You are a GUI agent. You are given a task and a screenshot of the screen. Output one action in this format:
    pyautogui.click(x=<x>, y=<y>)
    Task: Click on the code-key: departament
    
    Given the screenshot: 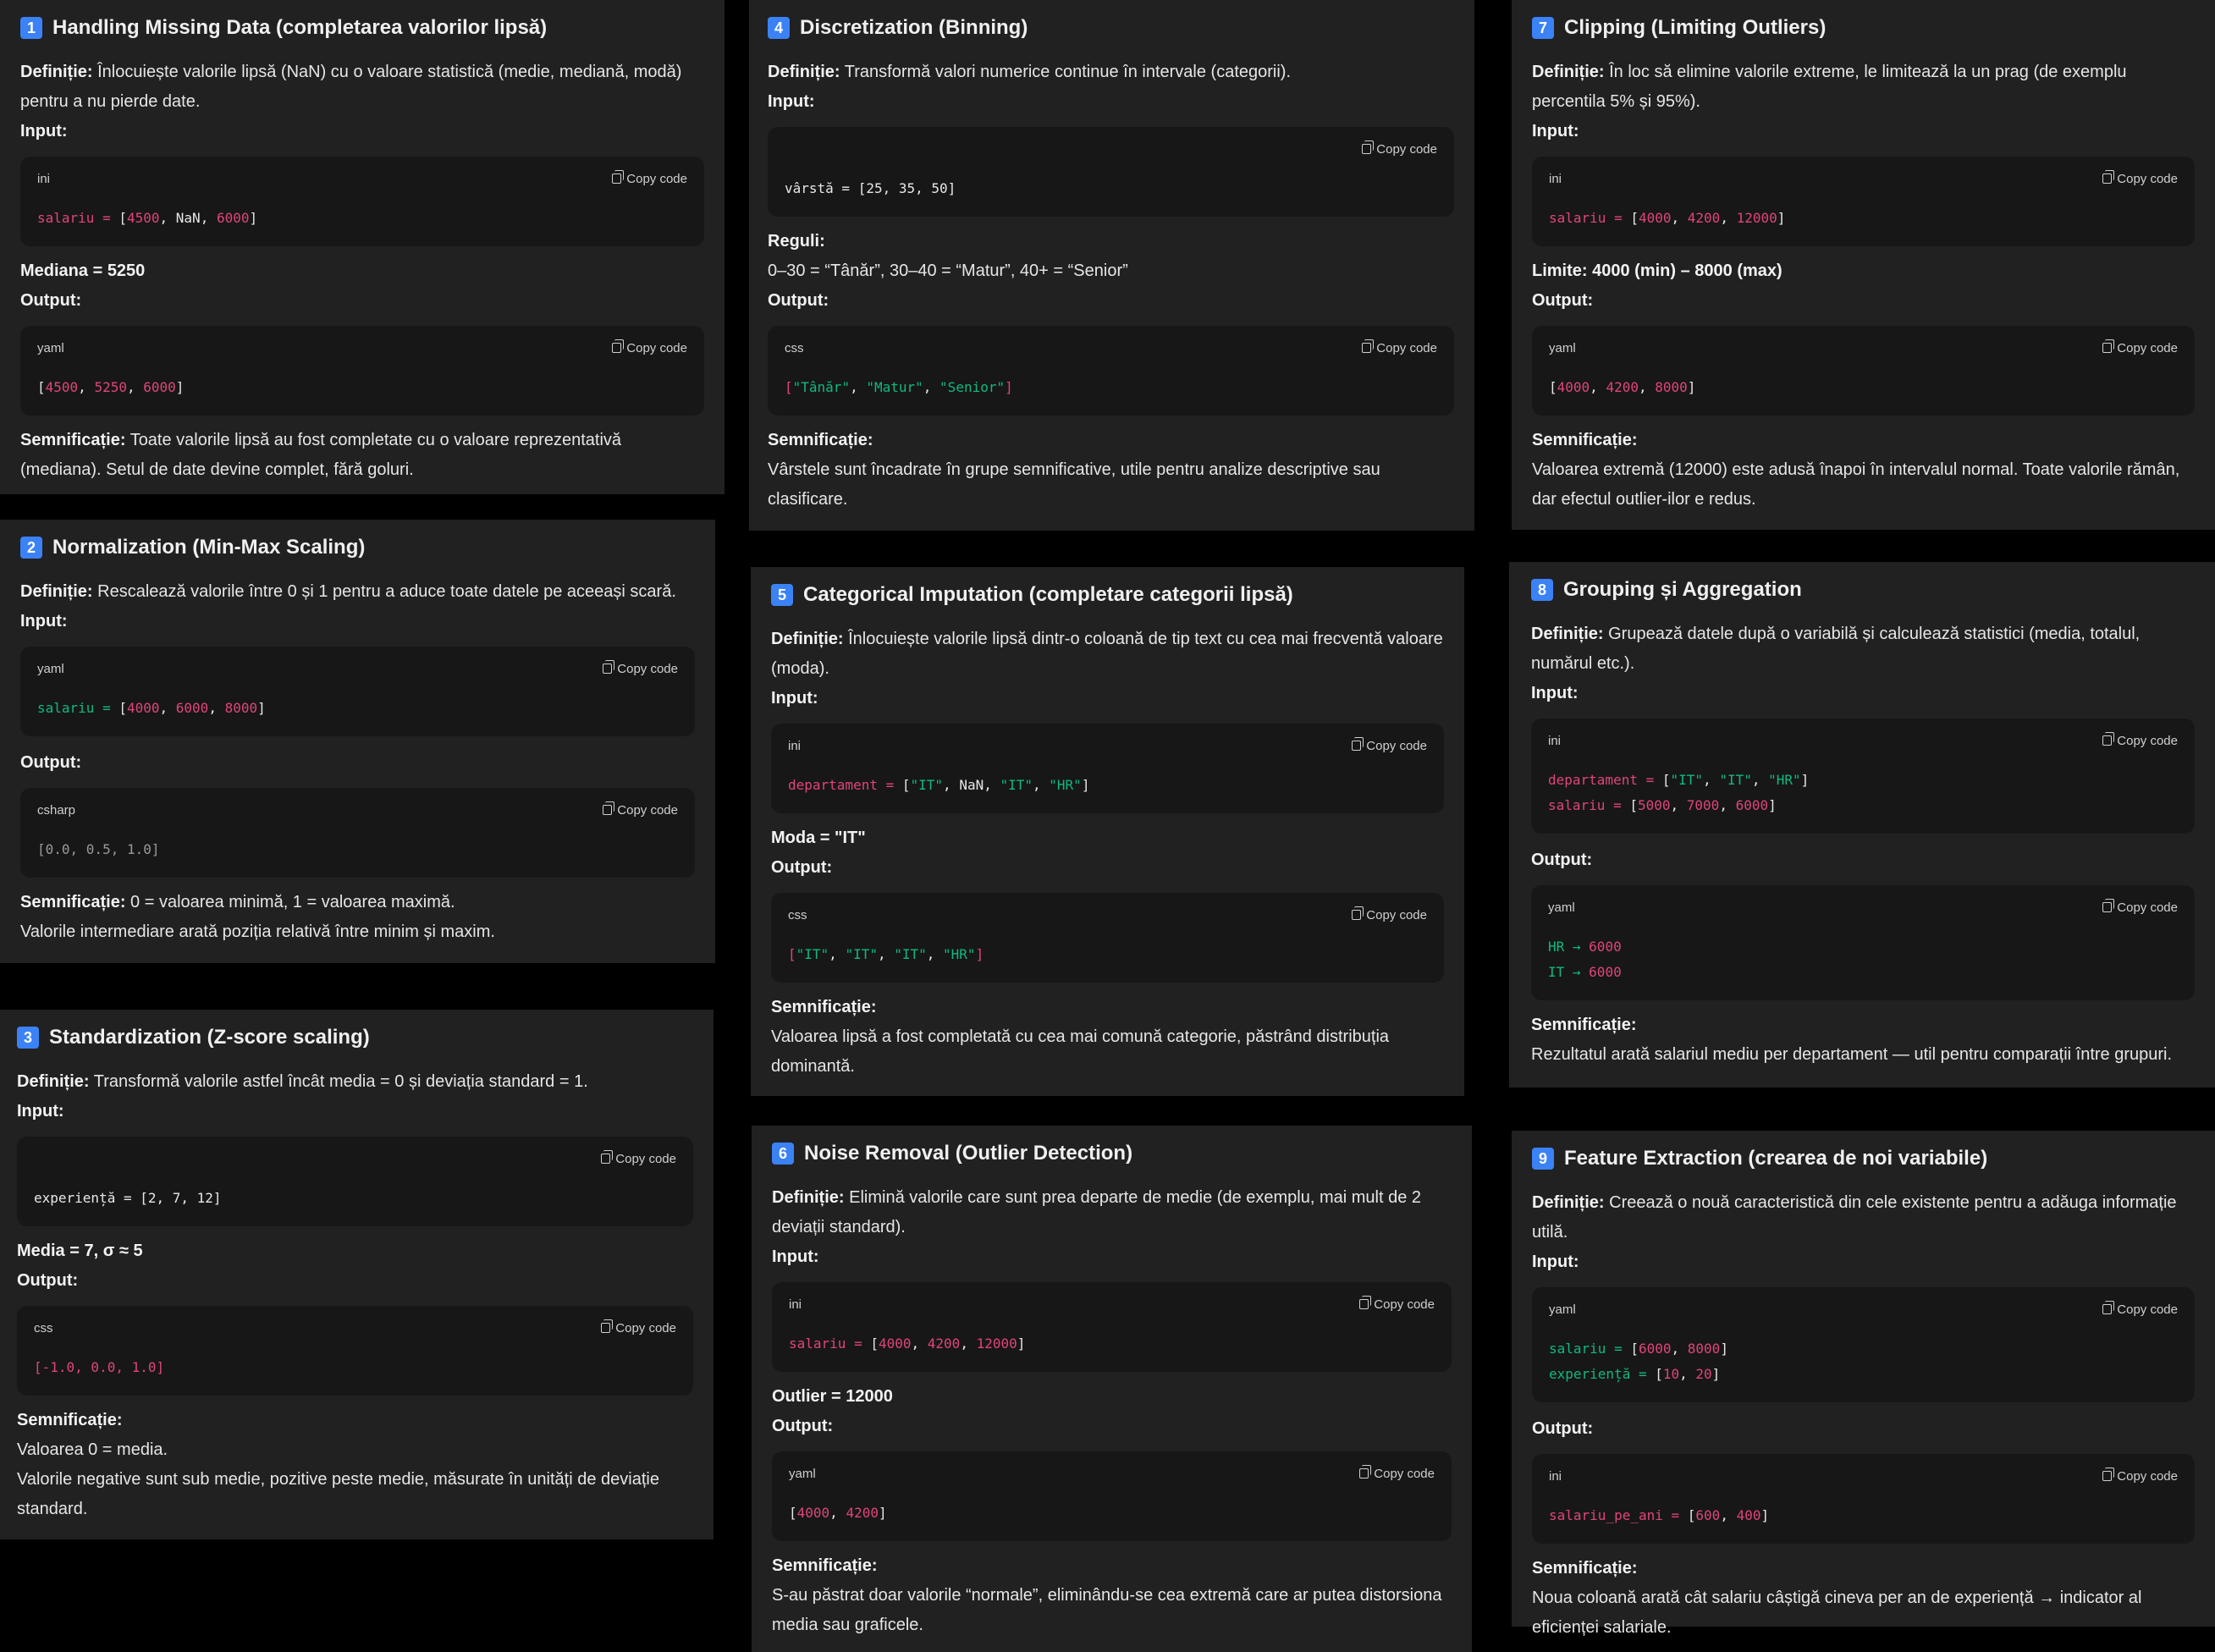 What is the action you would take?
    pyautogui.click(x=833, y=785)
    